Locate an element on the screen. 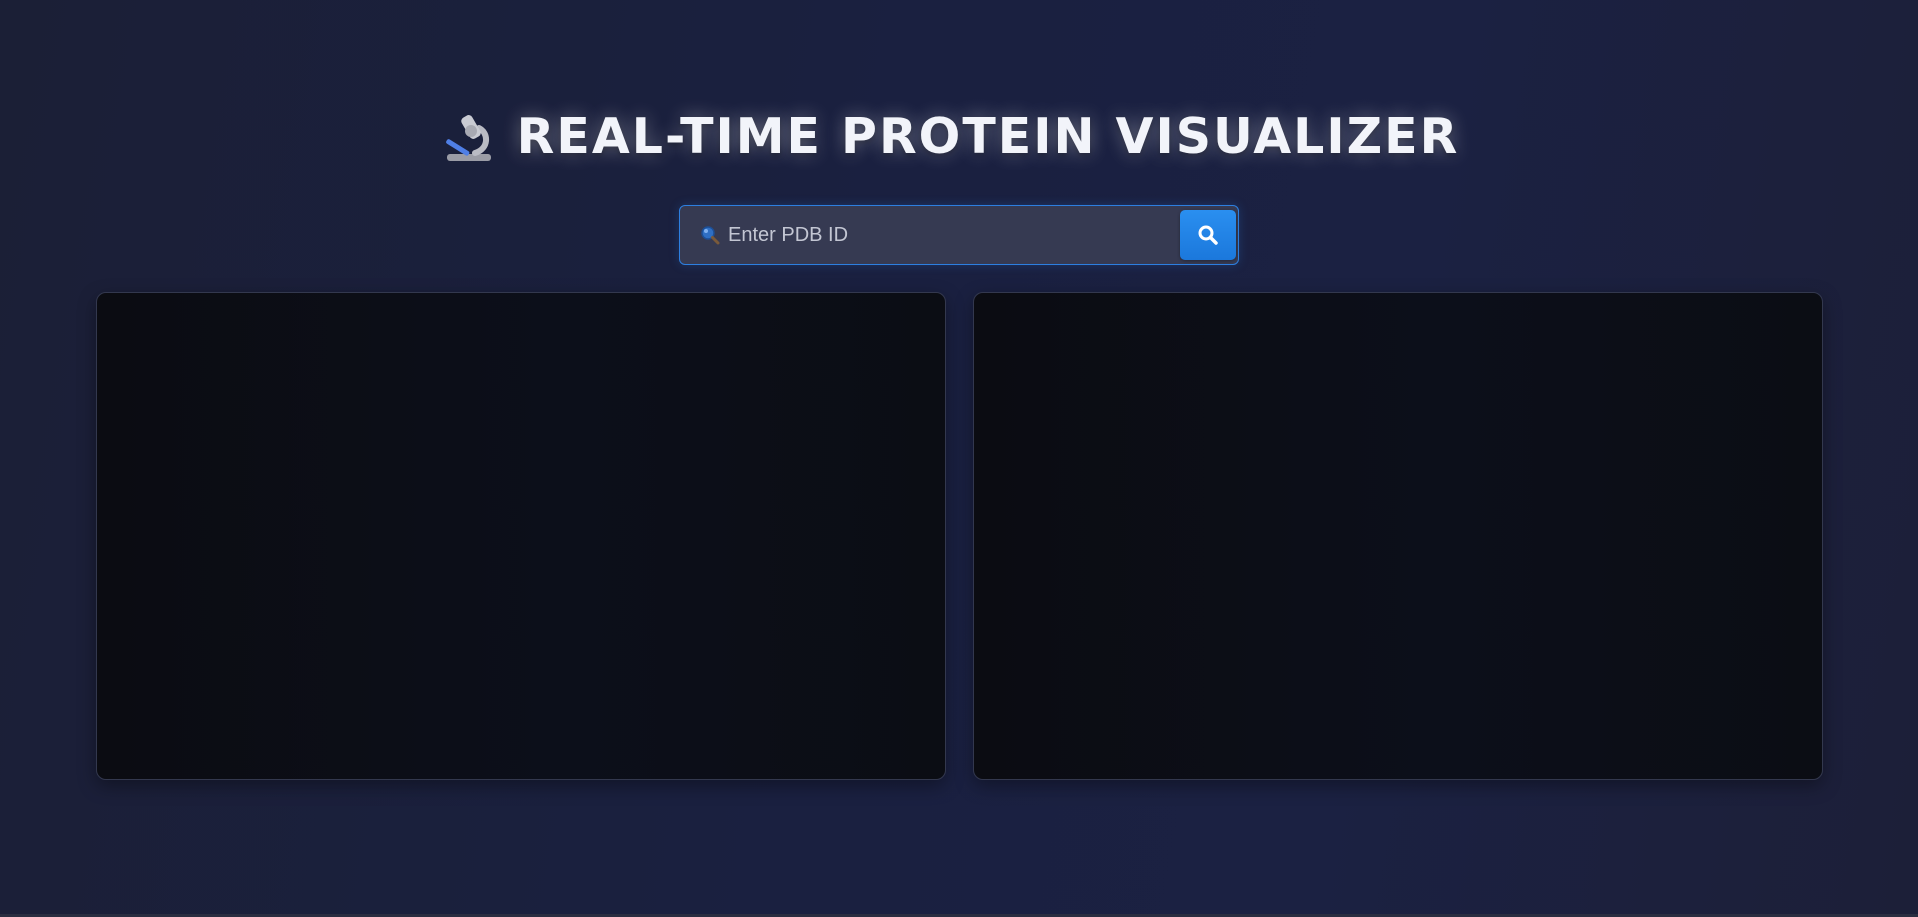 The height and width of the screenshot is (917, 1918). search-bar is located at coordinates (959, 235).